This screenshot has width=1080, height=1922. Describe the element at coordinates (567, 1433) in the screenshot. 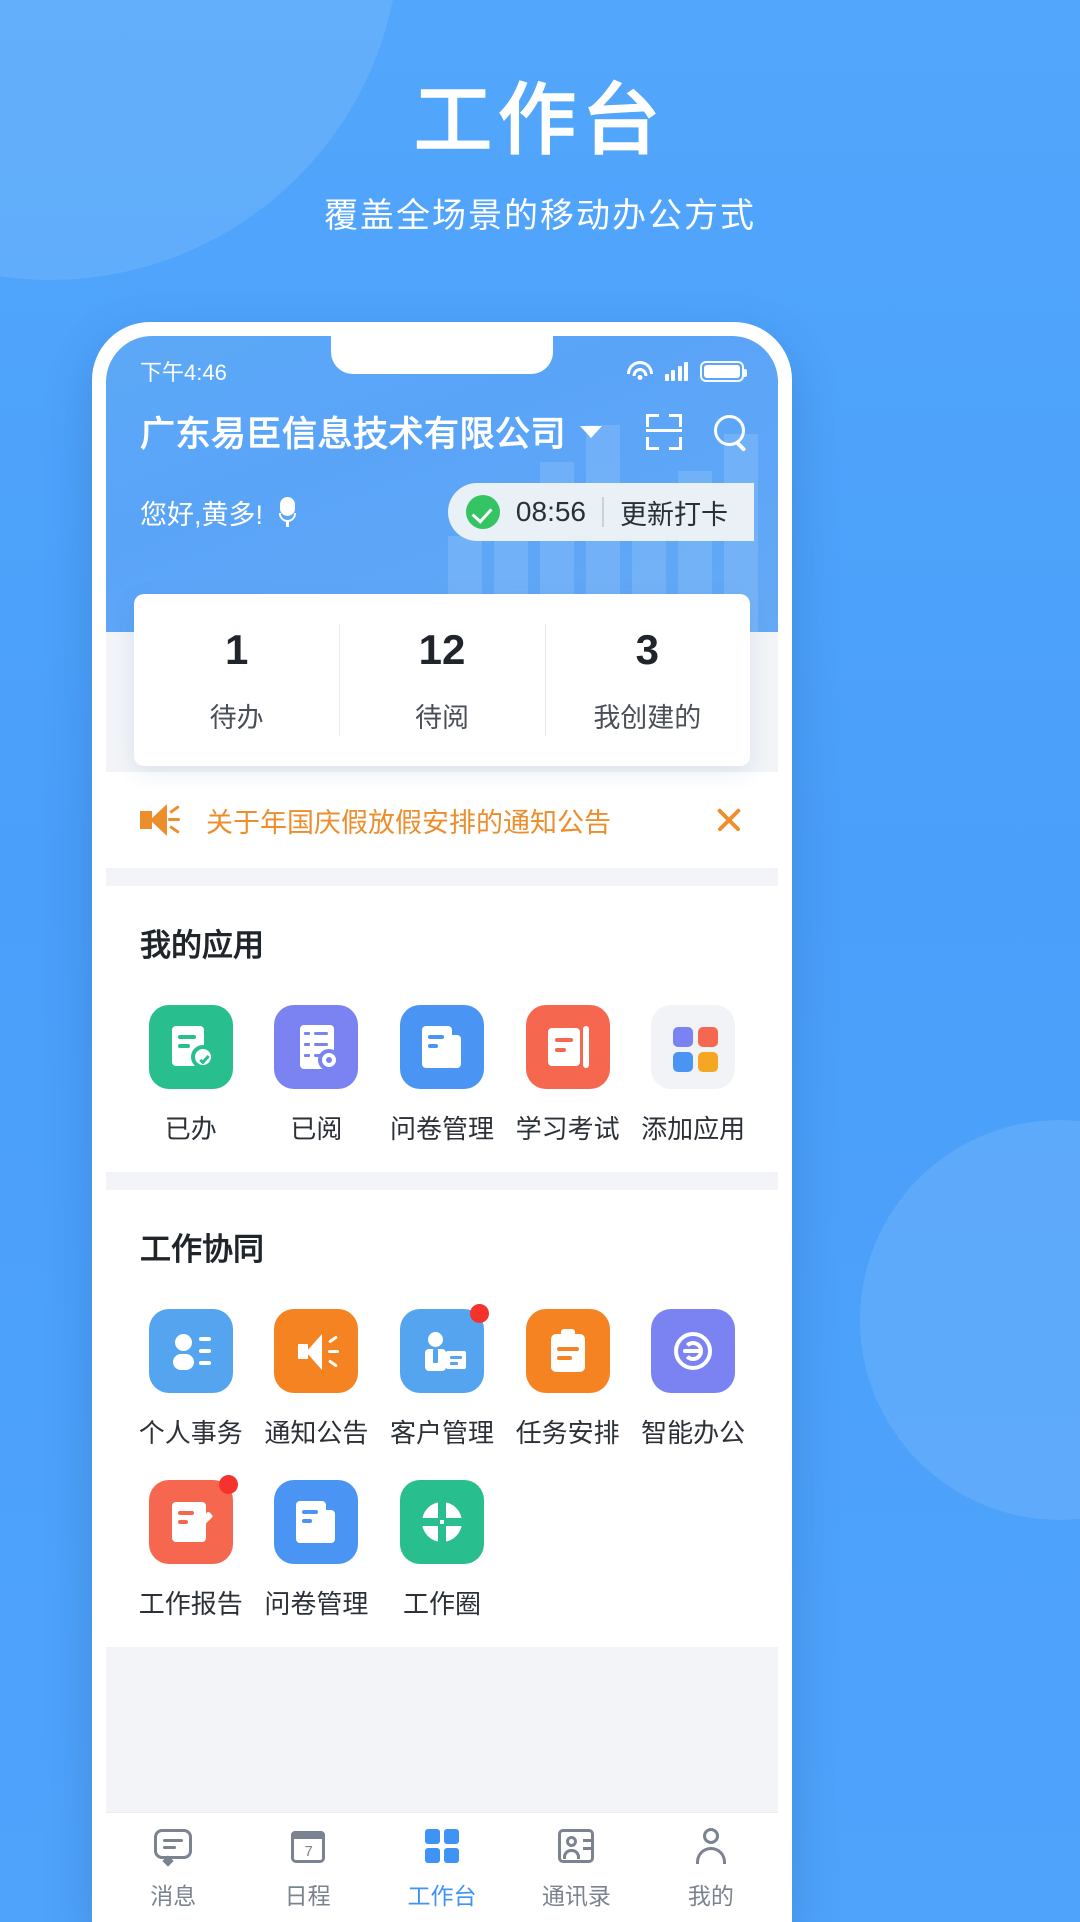

I see `app-item-label: 任务安排` at that location.